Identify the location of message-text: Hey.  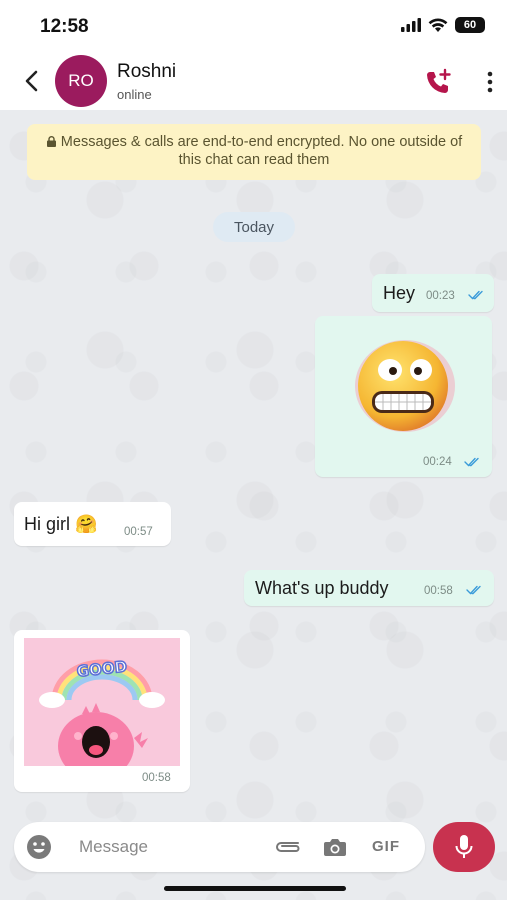
(399, 293).